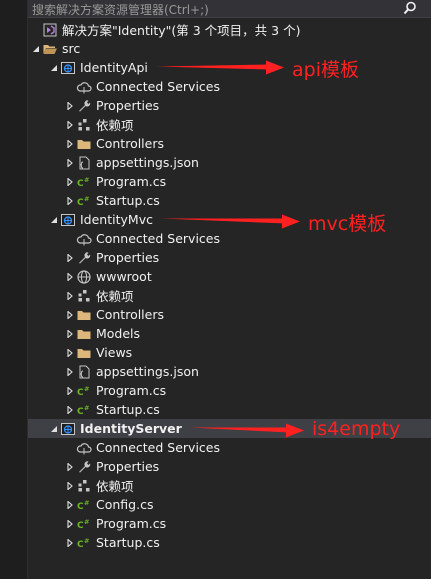  I want to click on annotation-label: is4empty, so click(356, 428).